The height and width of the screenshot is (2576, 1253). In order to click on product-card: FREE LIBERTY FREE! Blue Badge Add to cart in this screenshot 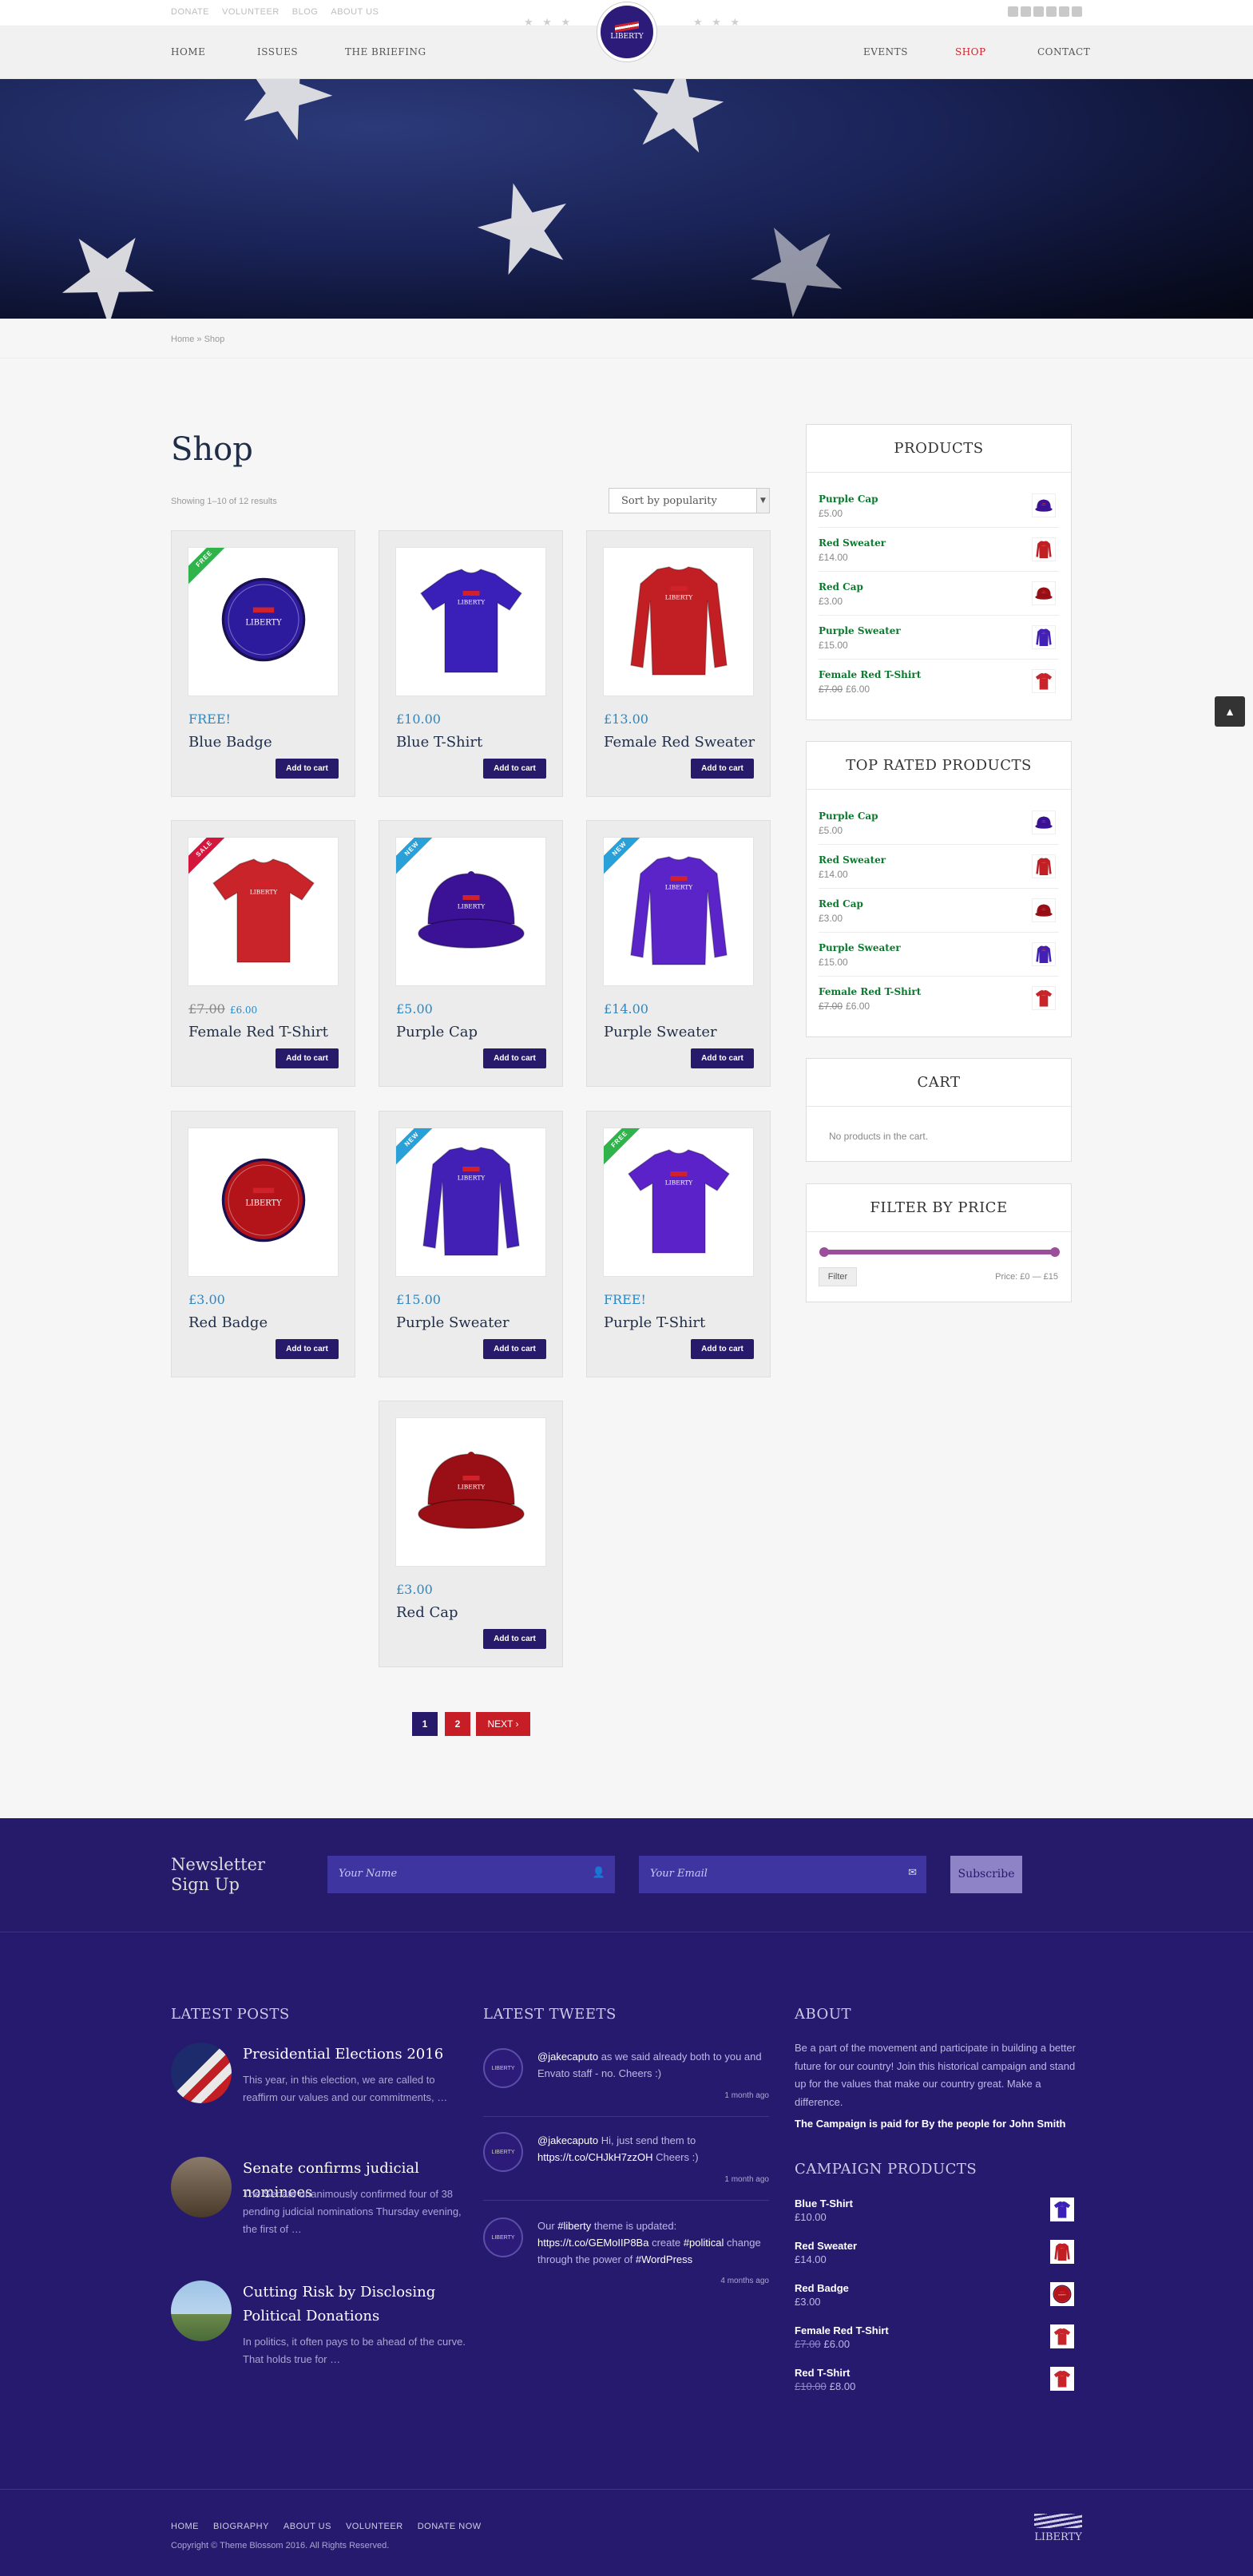, I will do `click(263, 663)`.